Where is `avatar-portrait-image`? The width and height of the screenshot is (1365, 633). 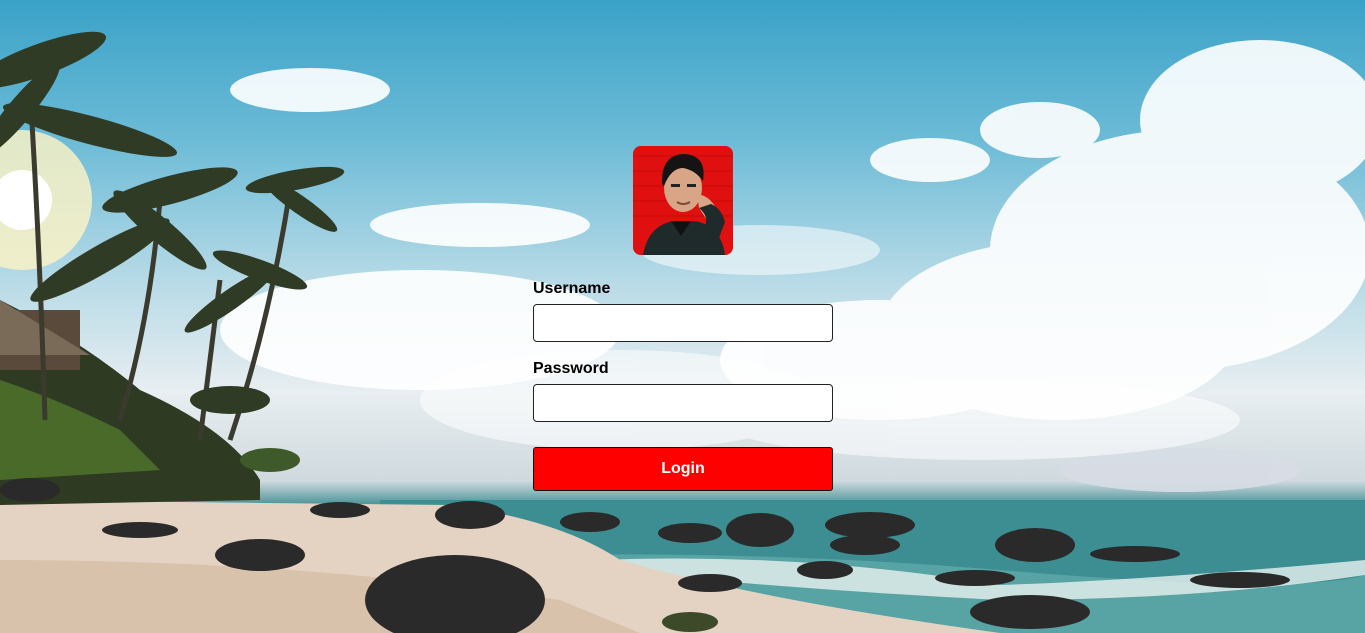 avatar-portrait-image is located at coordinates (683, 200).